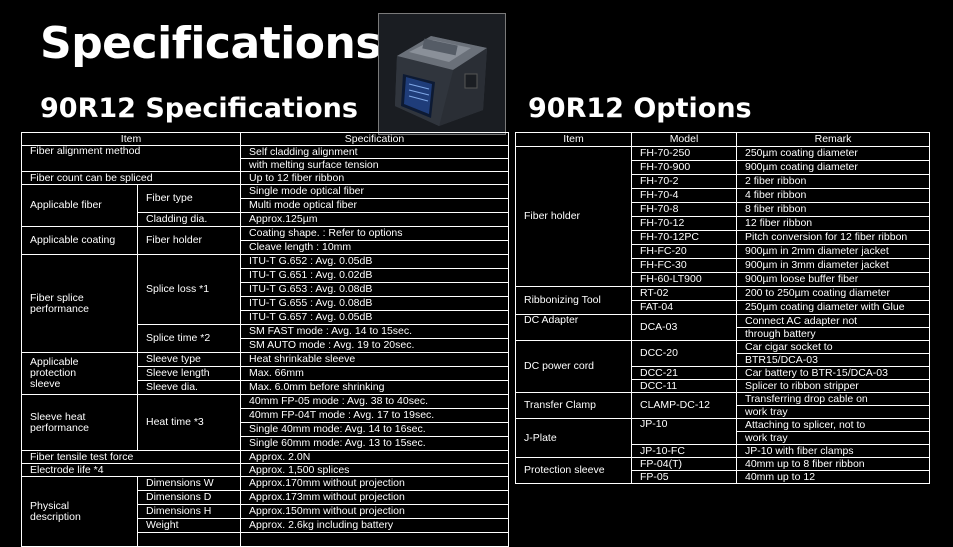 The width and height of the screenshot is (953, 547). I want to click on model-cell: FH-FC-20, so click(684, 251).